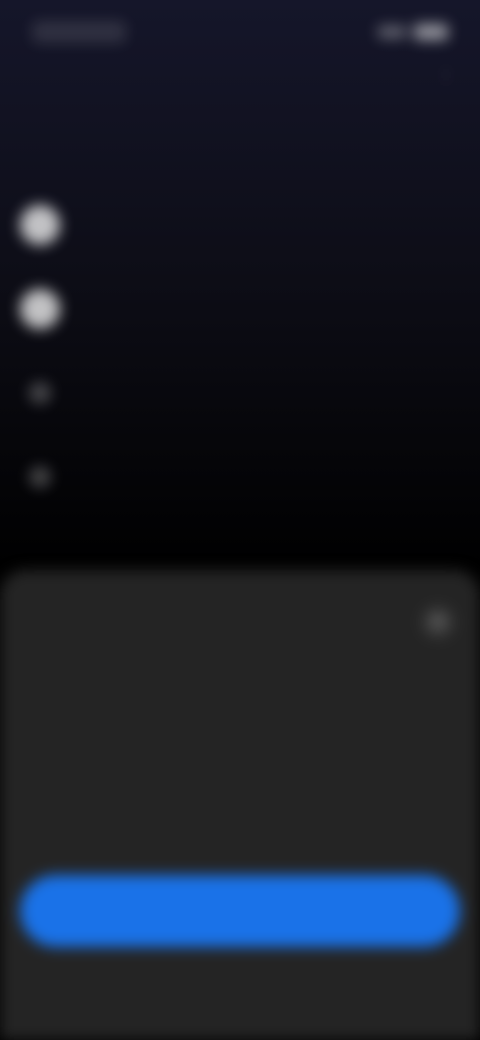  What do you see at coordinates (240, 32) in the screenshot?
I see `status-bar` at bounding box center [240, 32].